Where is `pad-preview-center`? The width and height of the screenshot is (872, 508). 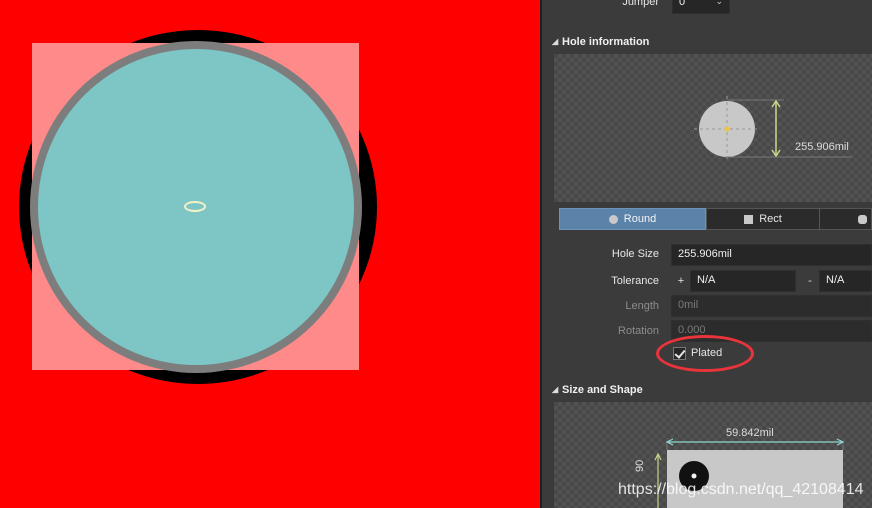
pad-preview-center is located at coordinates (694, 476).